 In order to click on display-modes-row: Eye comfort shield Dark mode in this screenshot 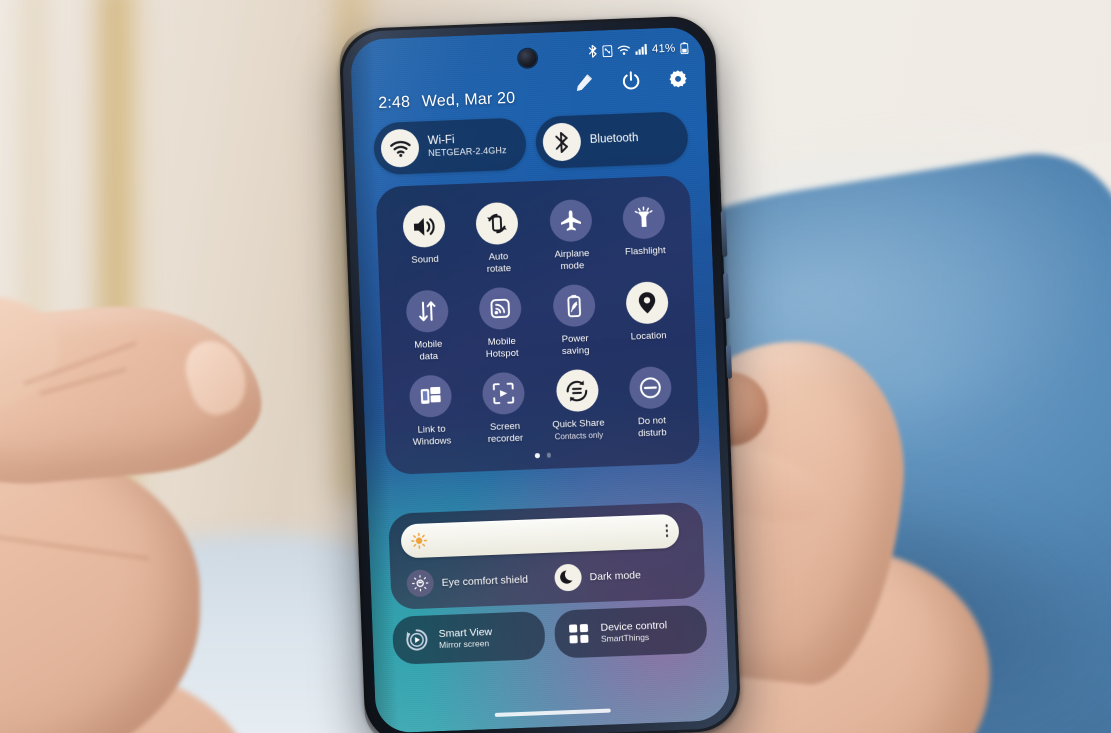, I will do `click(547, 578)`.